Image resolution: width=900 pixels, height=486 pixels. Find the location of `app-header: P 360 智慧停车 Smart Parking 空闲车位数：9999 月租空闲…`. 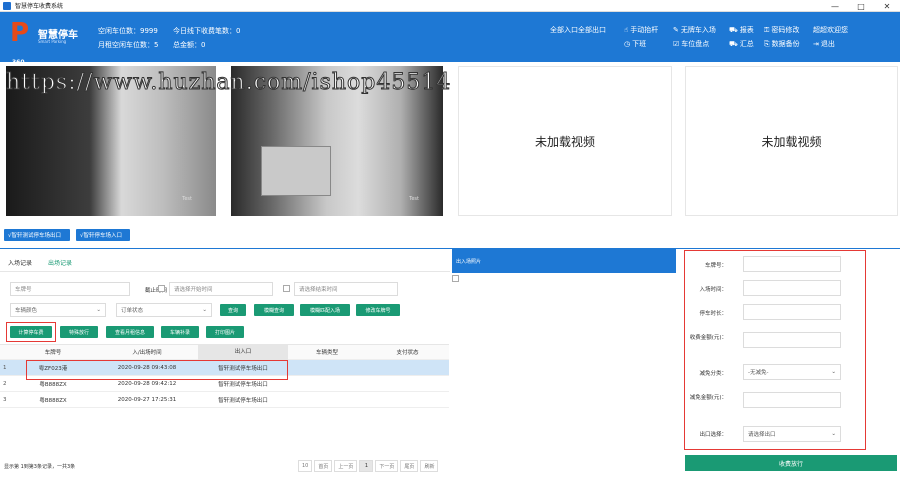

app-header: P 360 智慧停车 Smart Parking 空闲车位数：9999 月租空闲… is located at coordinates (450, 39).